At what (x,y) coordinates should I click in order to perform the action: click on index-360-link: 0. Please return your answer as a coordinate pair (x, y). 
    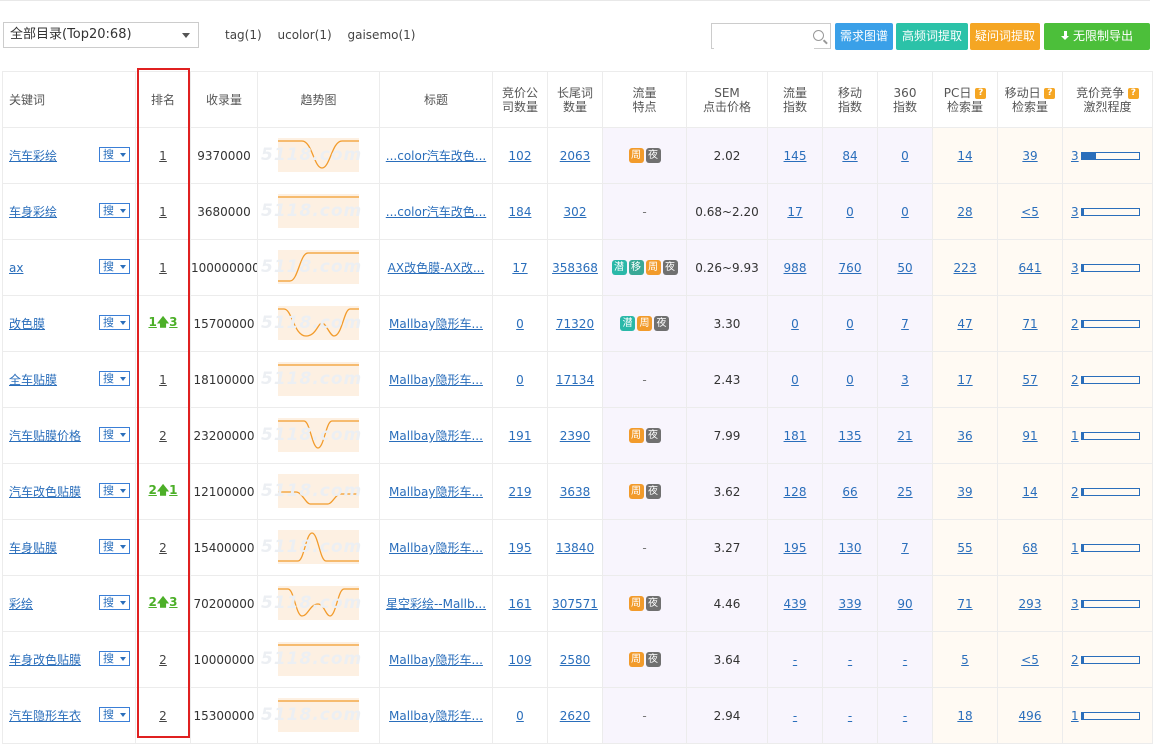
    Looking at the image, I should click on (905, 212).